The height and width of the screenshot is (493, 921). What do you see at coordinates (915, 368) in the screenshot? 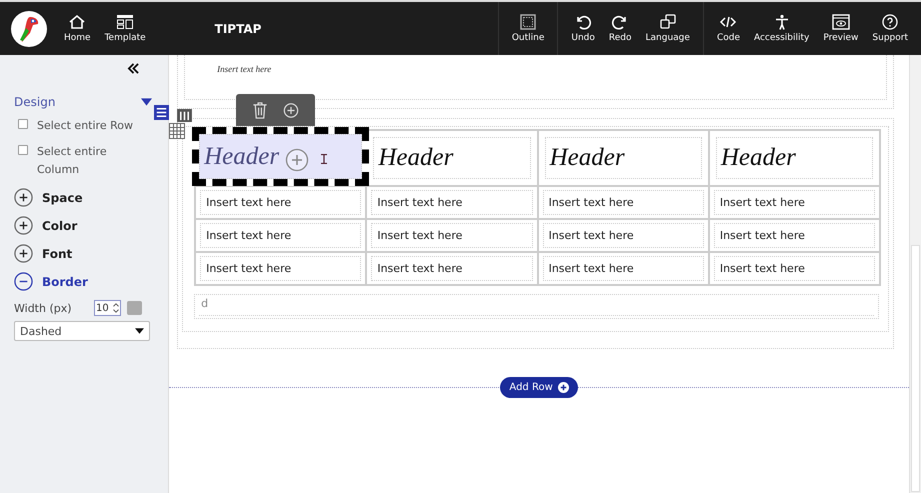
I see `scrollbar-thumb` at bounding box center [915, 368].